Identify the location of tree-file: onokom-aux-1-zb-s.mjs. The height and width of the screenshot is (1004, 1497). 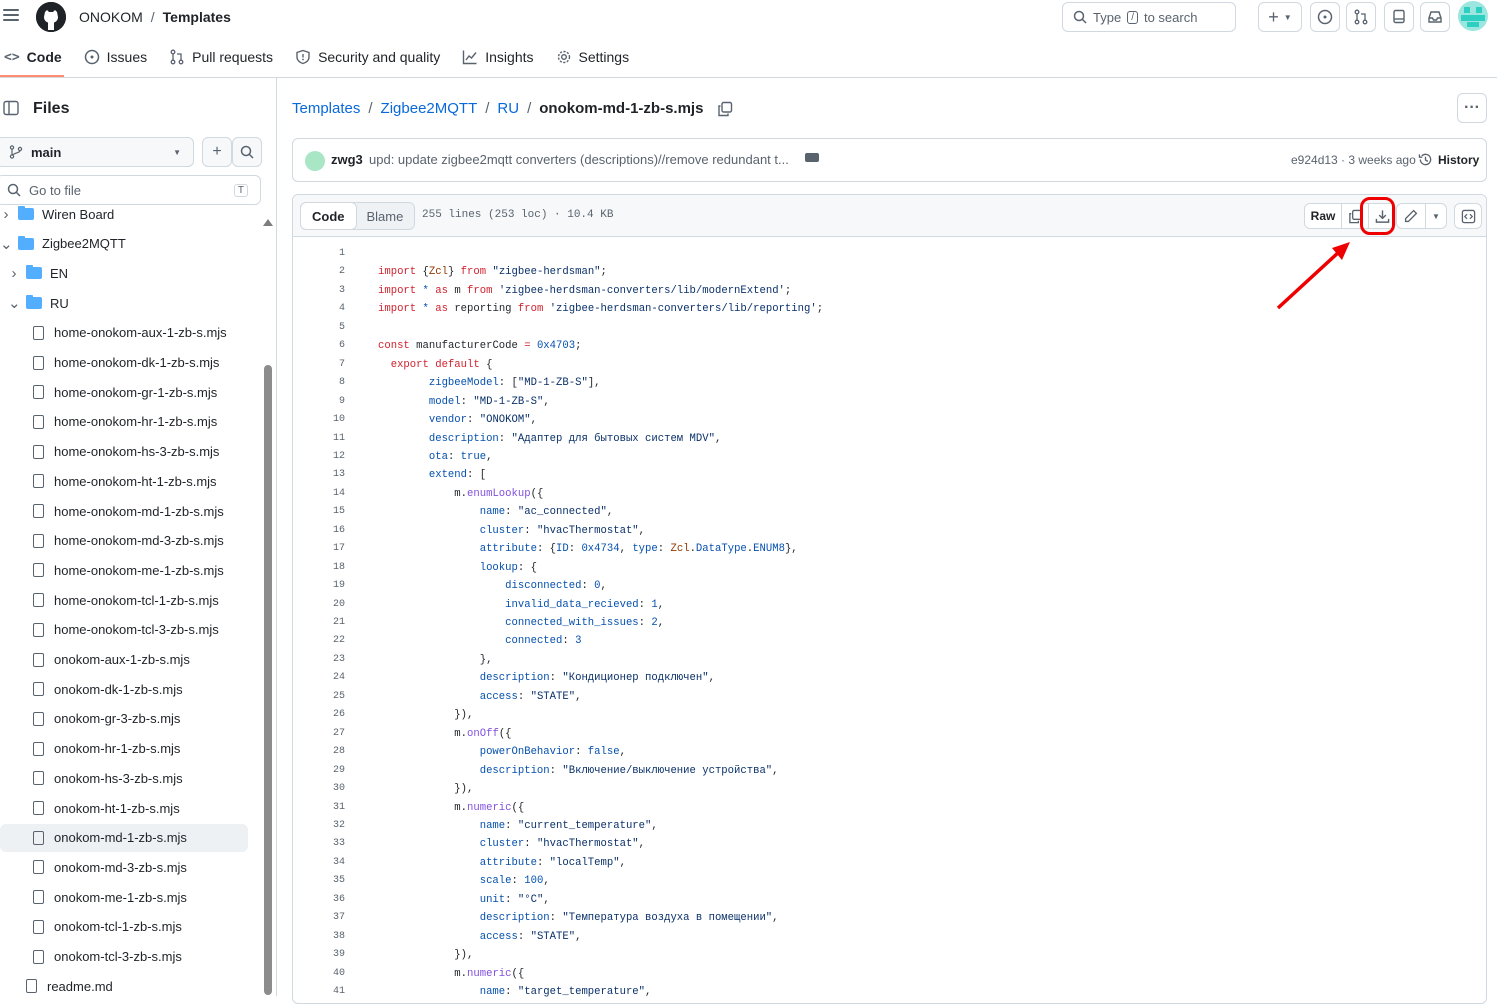
(124, 660).